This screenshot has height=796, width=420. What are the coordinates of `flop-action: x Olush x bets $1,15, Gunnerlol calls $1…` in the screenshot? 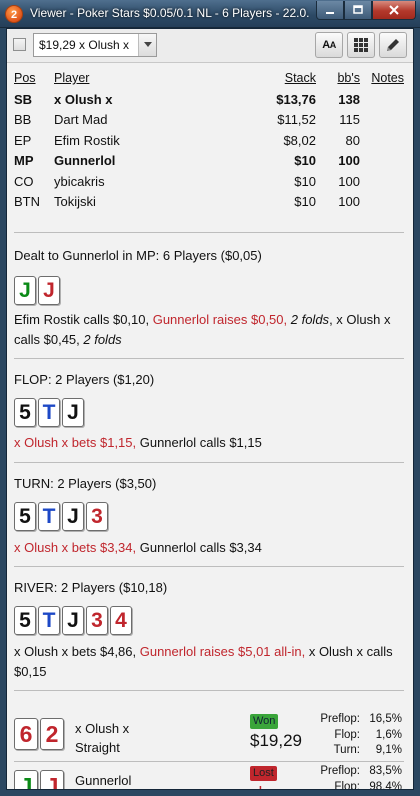 It's located at (204, 443).